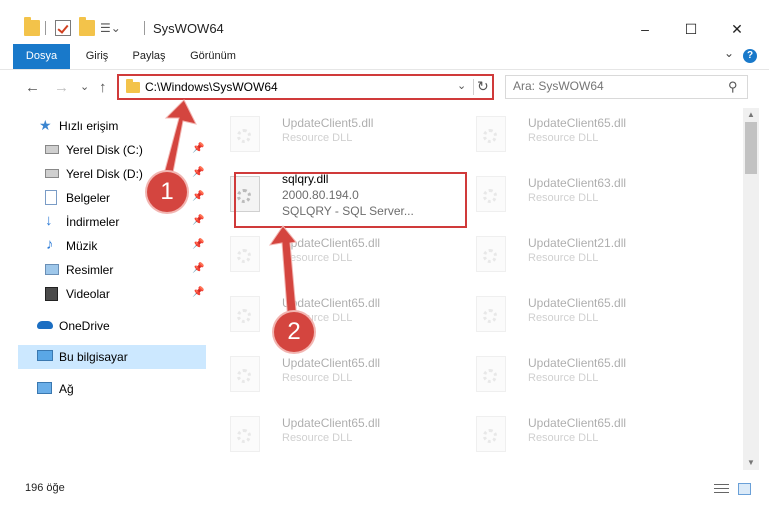  I want to click on arrow-to-file-icon, so click(283, 274).